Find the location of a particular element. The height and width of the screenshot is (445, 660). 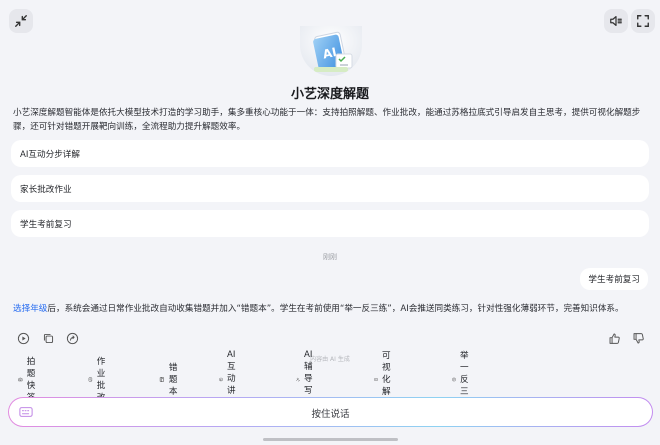

user-message-bubble: 学生考前复习 is located at coordinates (614, 279).